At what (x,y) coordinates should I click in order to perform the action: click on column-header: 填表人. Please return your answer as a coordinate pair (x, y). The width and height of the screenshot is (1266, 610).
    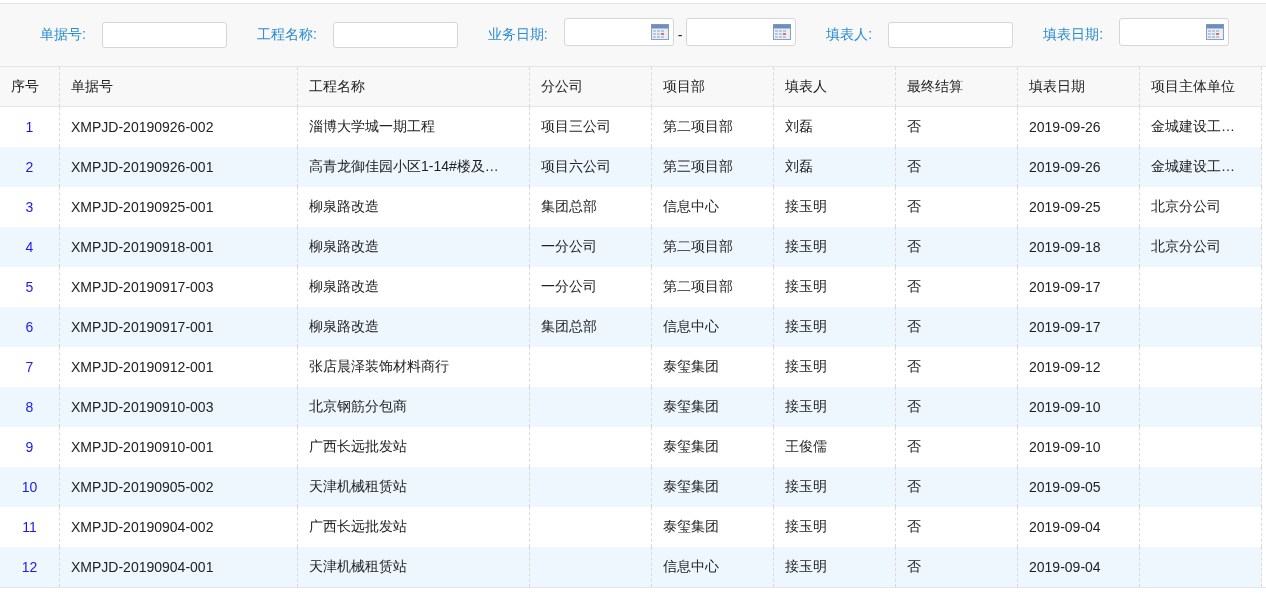
    Looking at the image, I should click on (835, 87).